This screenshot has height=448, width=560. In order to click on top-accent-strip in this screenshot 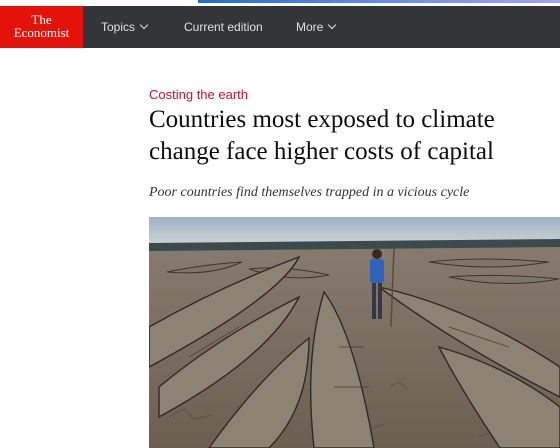, I will do `click(280, 2)`.